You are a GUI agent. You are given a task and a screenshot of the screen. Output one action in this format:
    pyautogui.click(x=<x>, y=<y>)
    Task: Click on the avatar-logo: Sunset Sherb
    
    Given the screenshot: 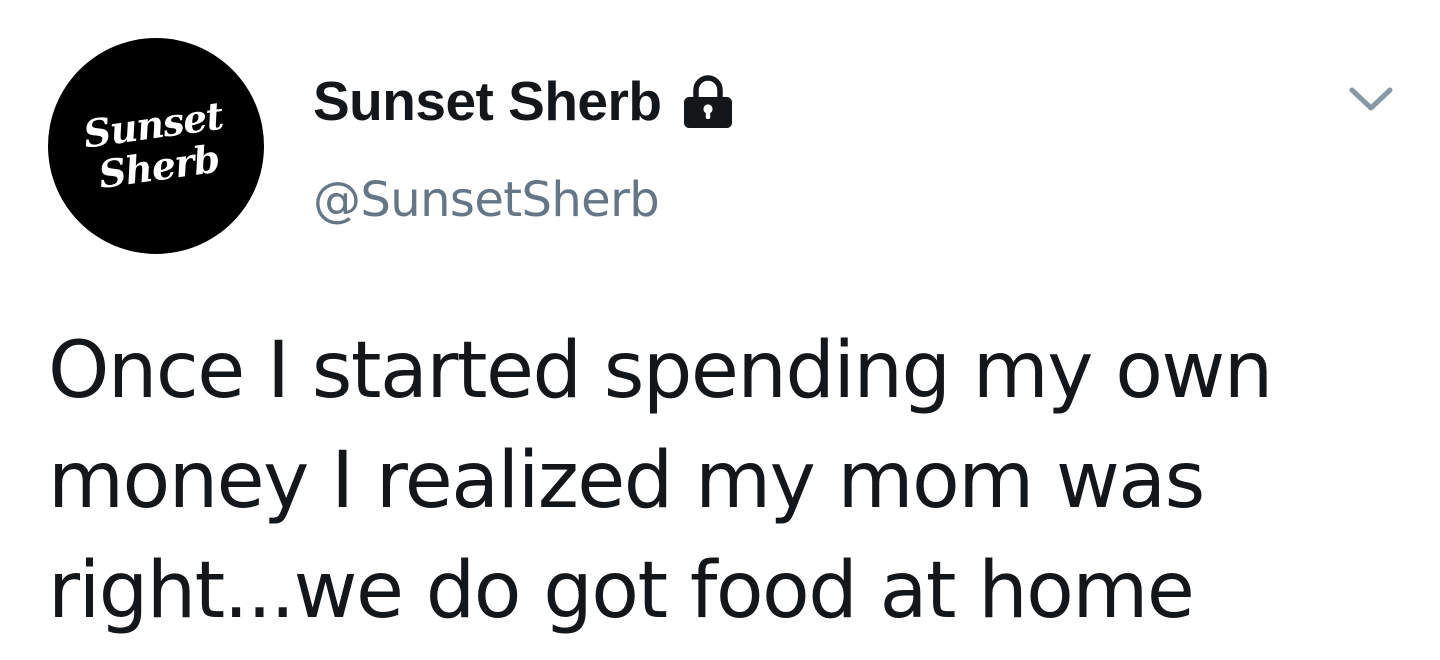 What is the action you would take?
    pyautogui.click(x=154, y=144)
    